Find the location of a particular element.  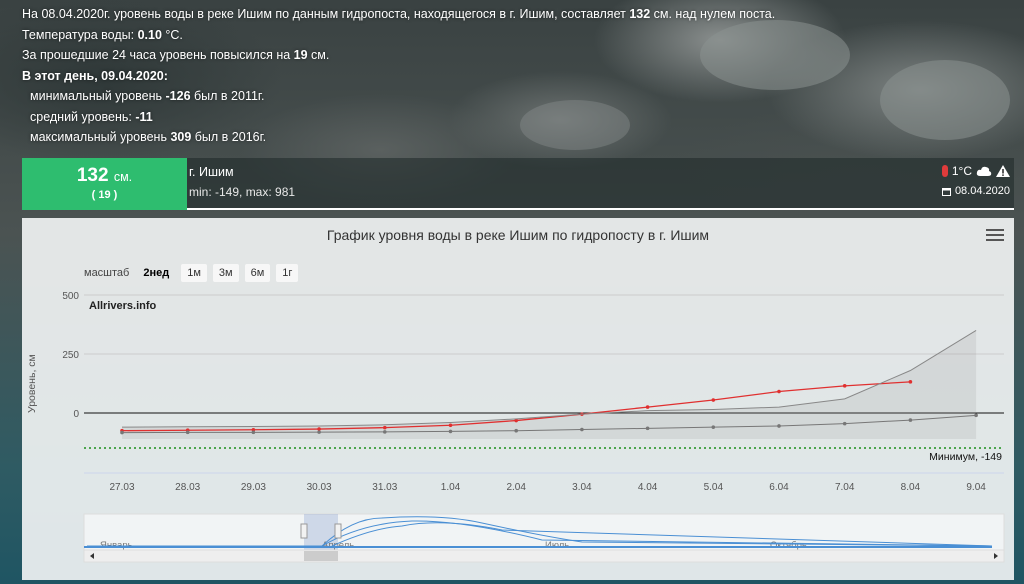

current-level-badge: 132 см. ( 19 ) is located at coordinates (104, 184).